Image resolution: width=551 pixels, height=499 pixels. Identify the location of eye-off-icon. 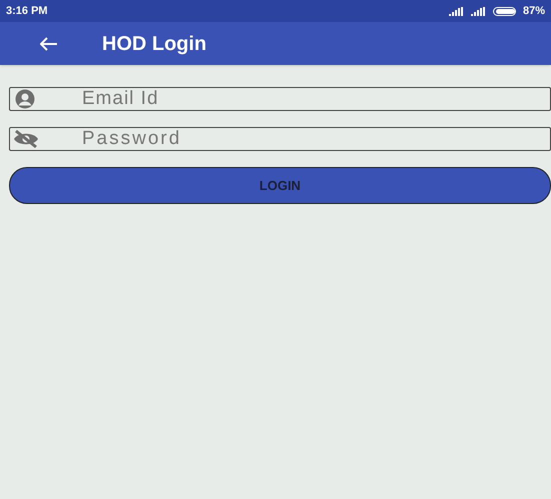
(26, 139).